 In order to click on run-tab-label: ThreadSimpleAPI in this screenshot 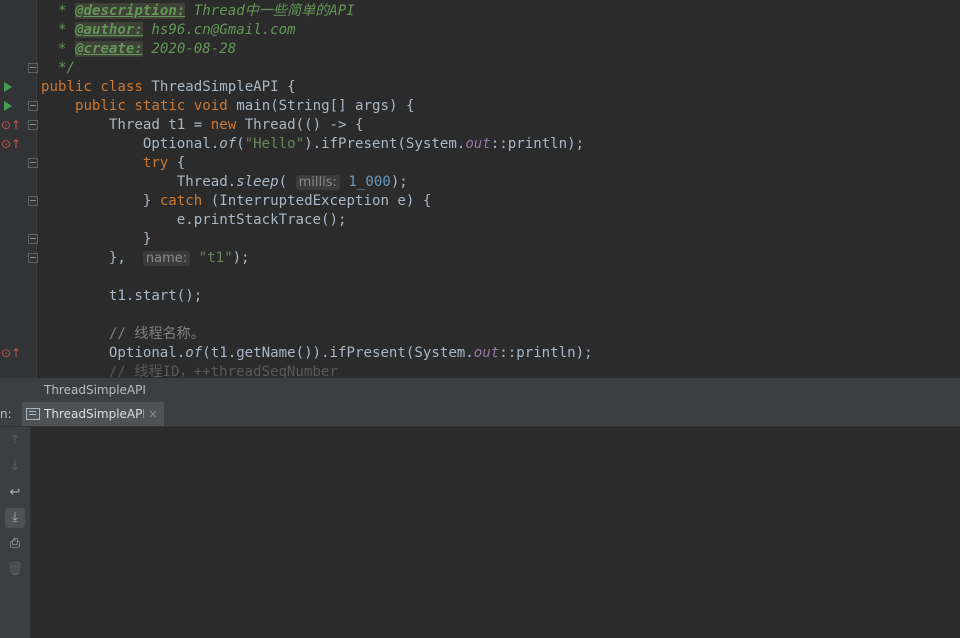, I will do `click(94, 414)`.